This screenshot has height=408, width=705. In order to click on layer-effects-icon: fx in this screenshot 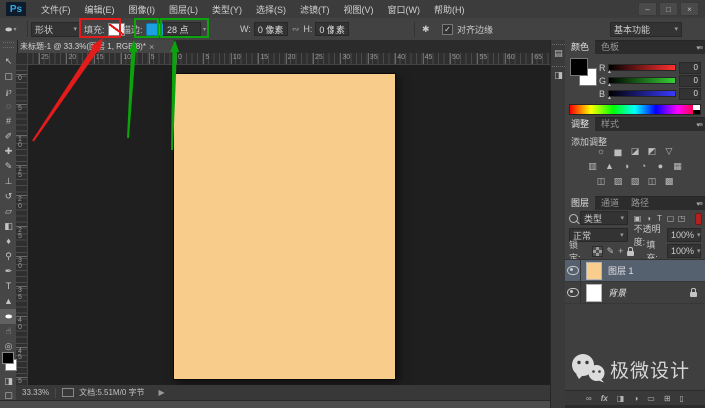, I will do `click(604, 398)`.